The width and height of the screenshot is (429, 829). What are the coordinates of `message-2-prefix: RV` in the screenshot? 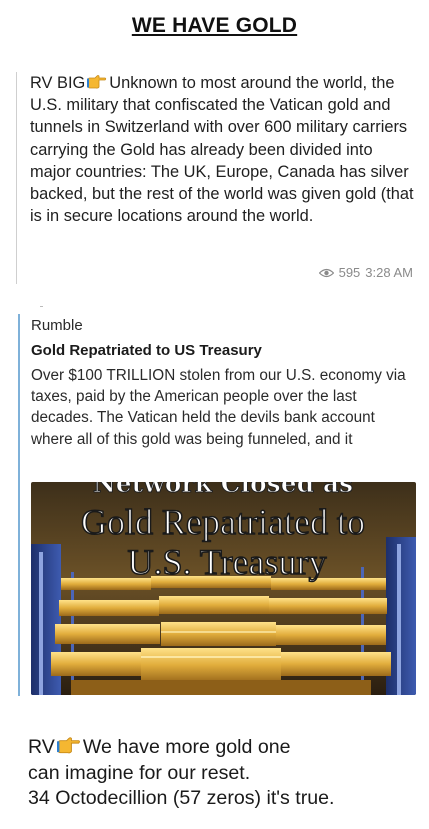 It's located at (41, 747).